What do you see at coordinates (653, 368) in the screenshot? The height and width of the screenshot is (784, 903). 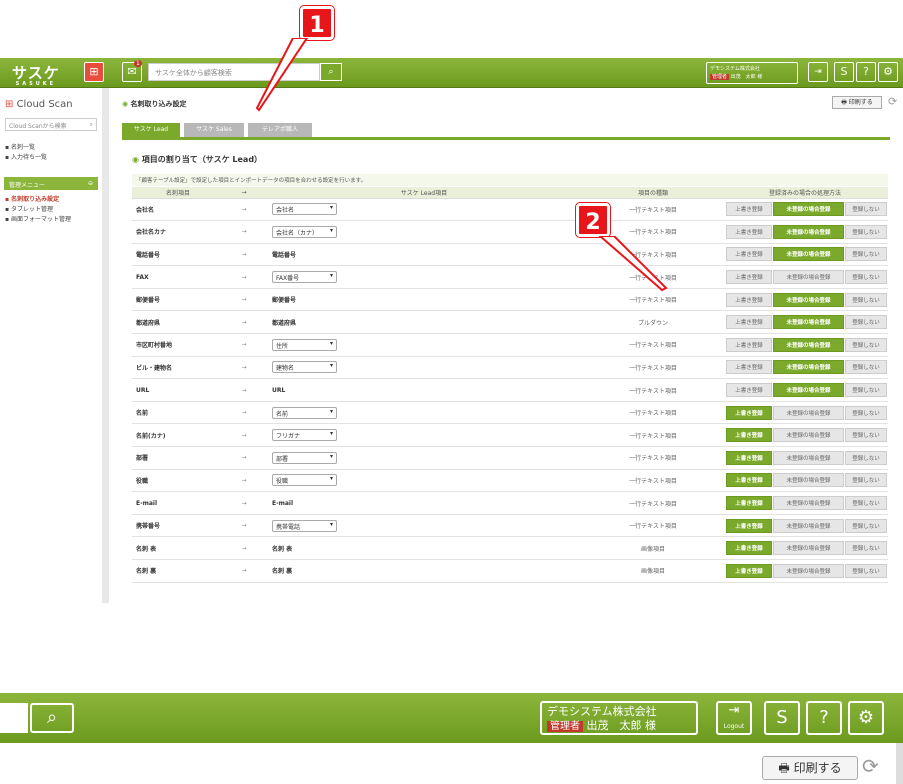 I see `field-type: 一行テキスト項目` at bounding box center [653, 368].